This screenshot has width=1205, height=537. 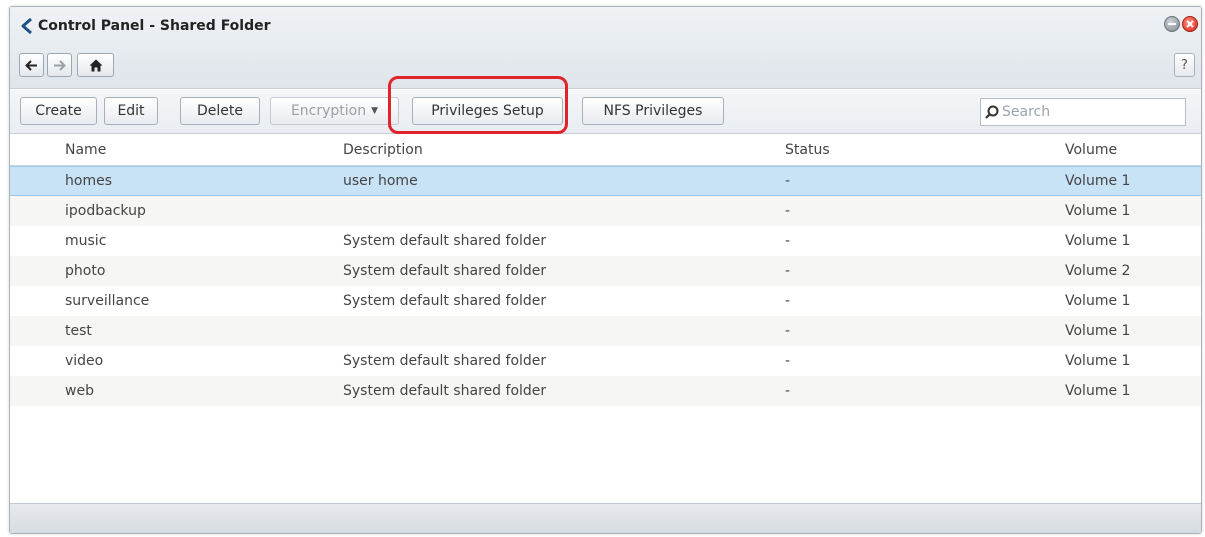 I want to click on cell-name: surveillance, so click(x=107, y=301).